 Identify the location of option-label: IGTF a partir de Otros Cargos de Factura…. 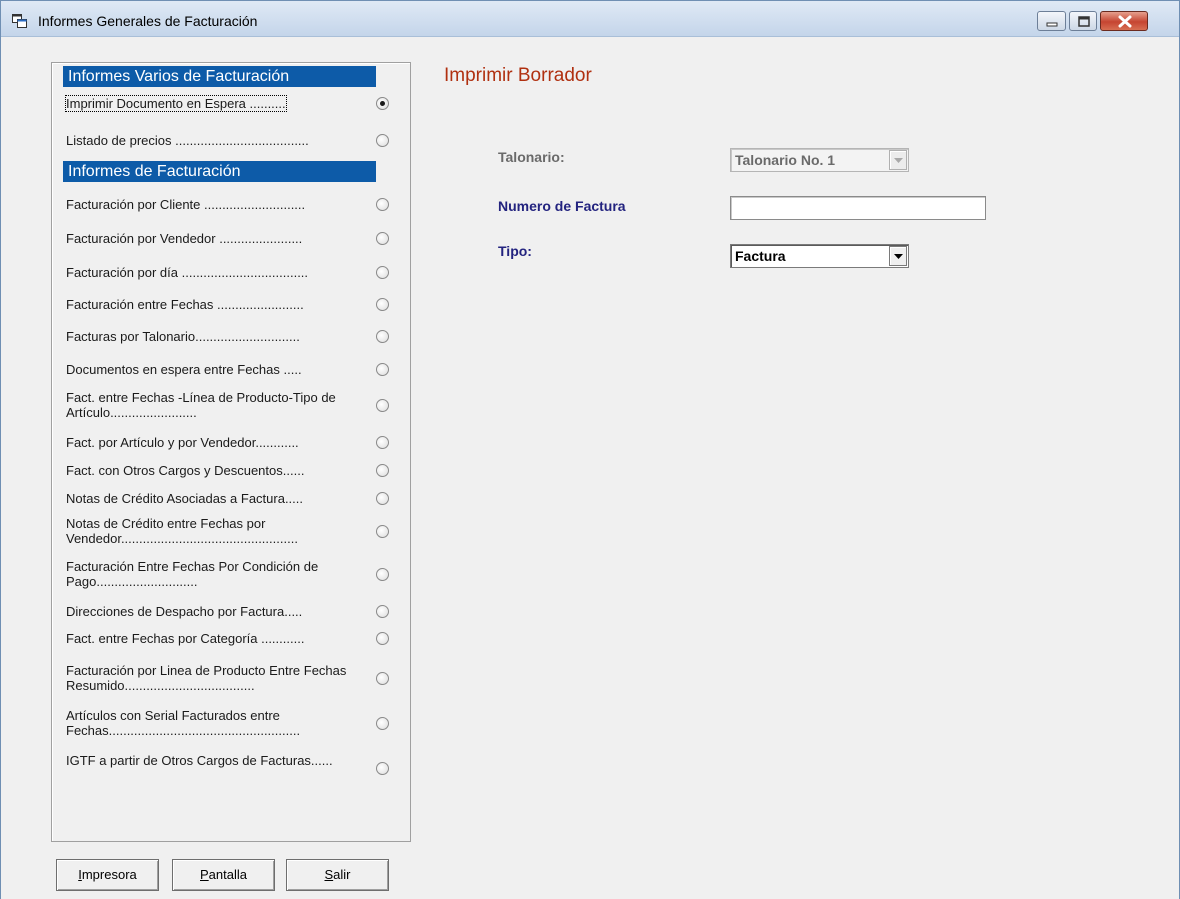
(199, 760).